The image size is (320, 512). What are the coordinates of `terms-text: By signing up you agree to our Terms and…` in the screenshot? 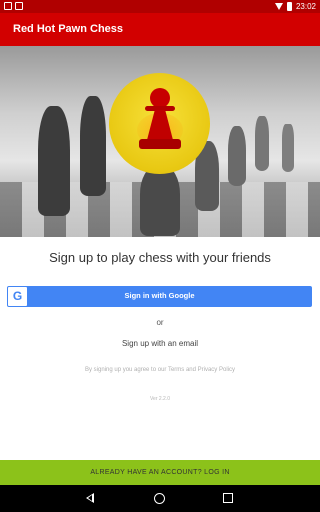 It's located at (160, 370).